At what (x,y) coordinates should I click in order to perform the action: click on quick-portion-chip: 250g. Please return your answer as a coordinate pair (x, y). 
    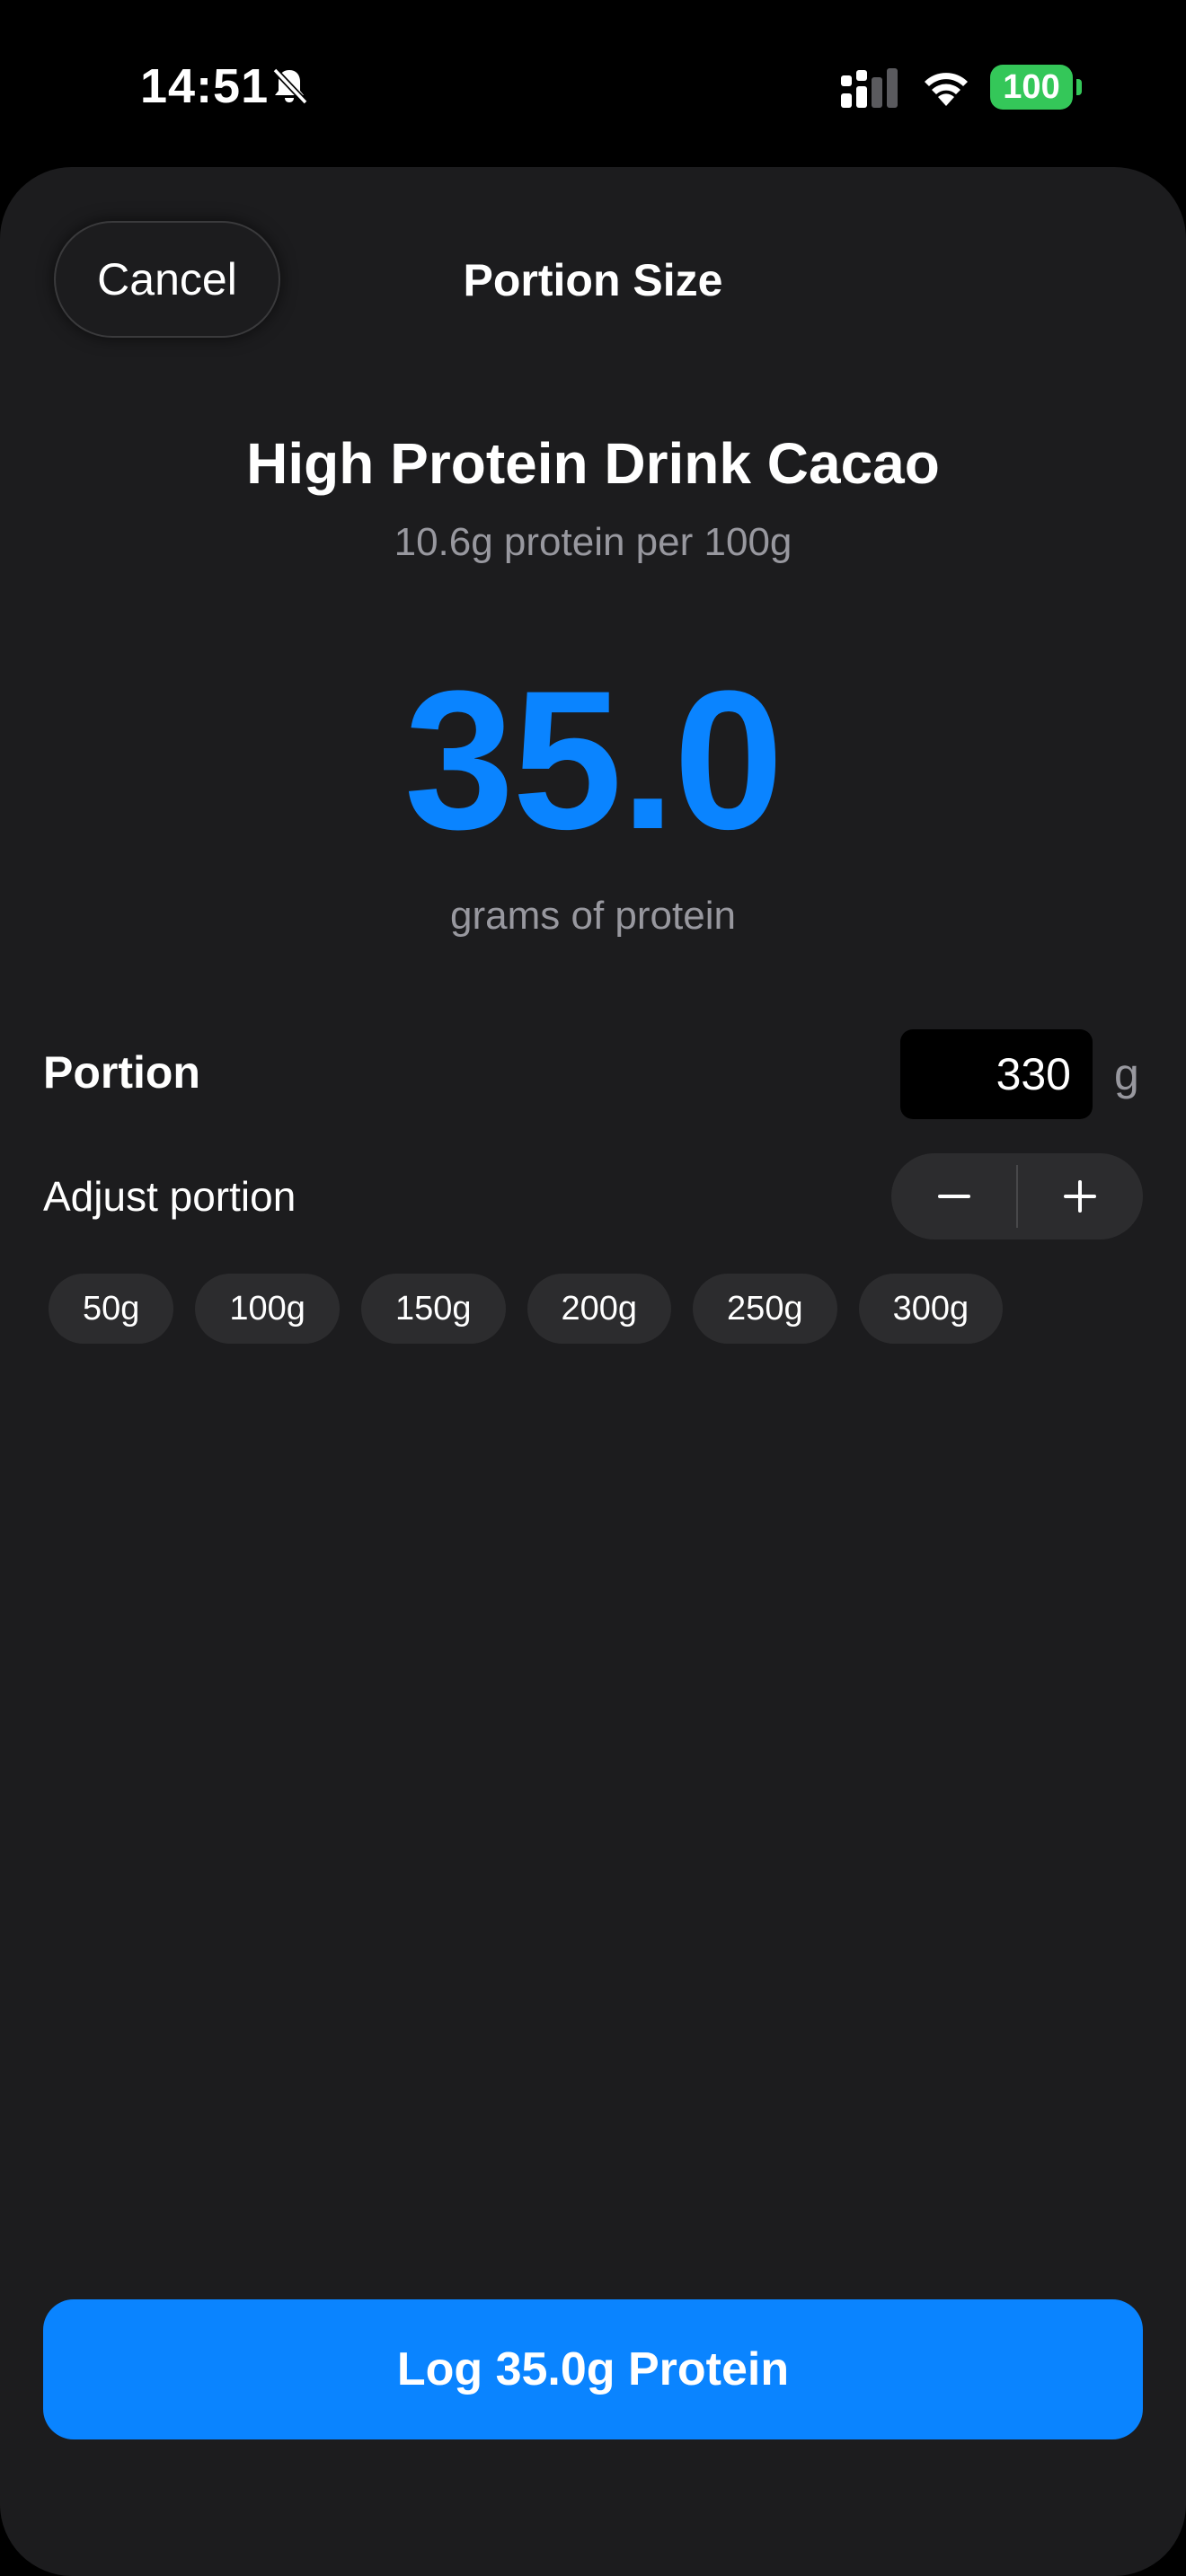
    Looking at the image, I should click on (765, 1309).